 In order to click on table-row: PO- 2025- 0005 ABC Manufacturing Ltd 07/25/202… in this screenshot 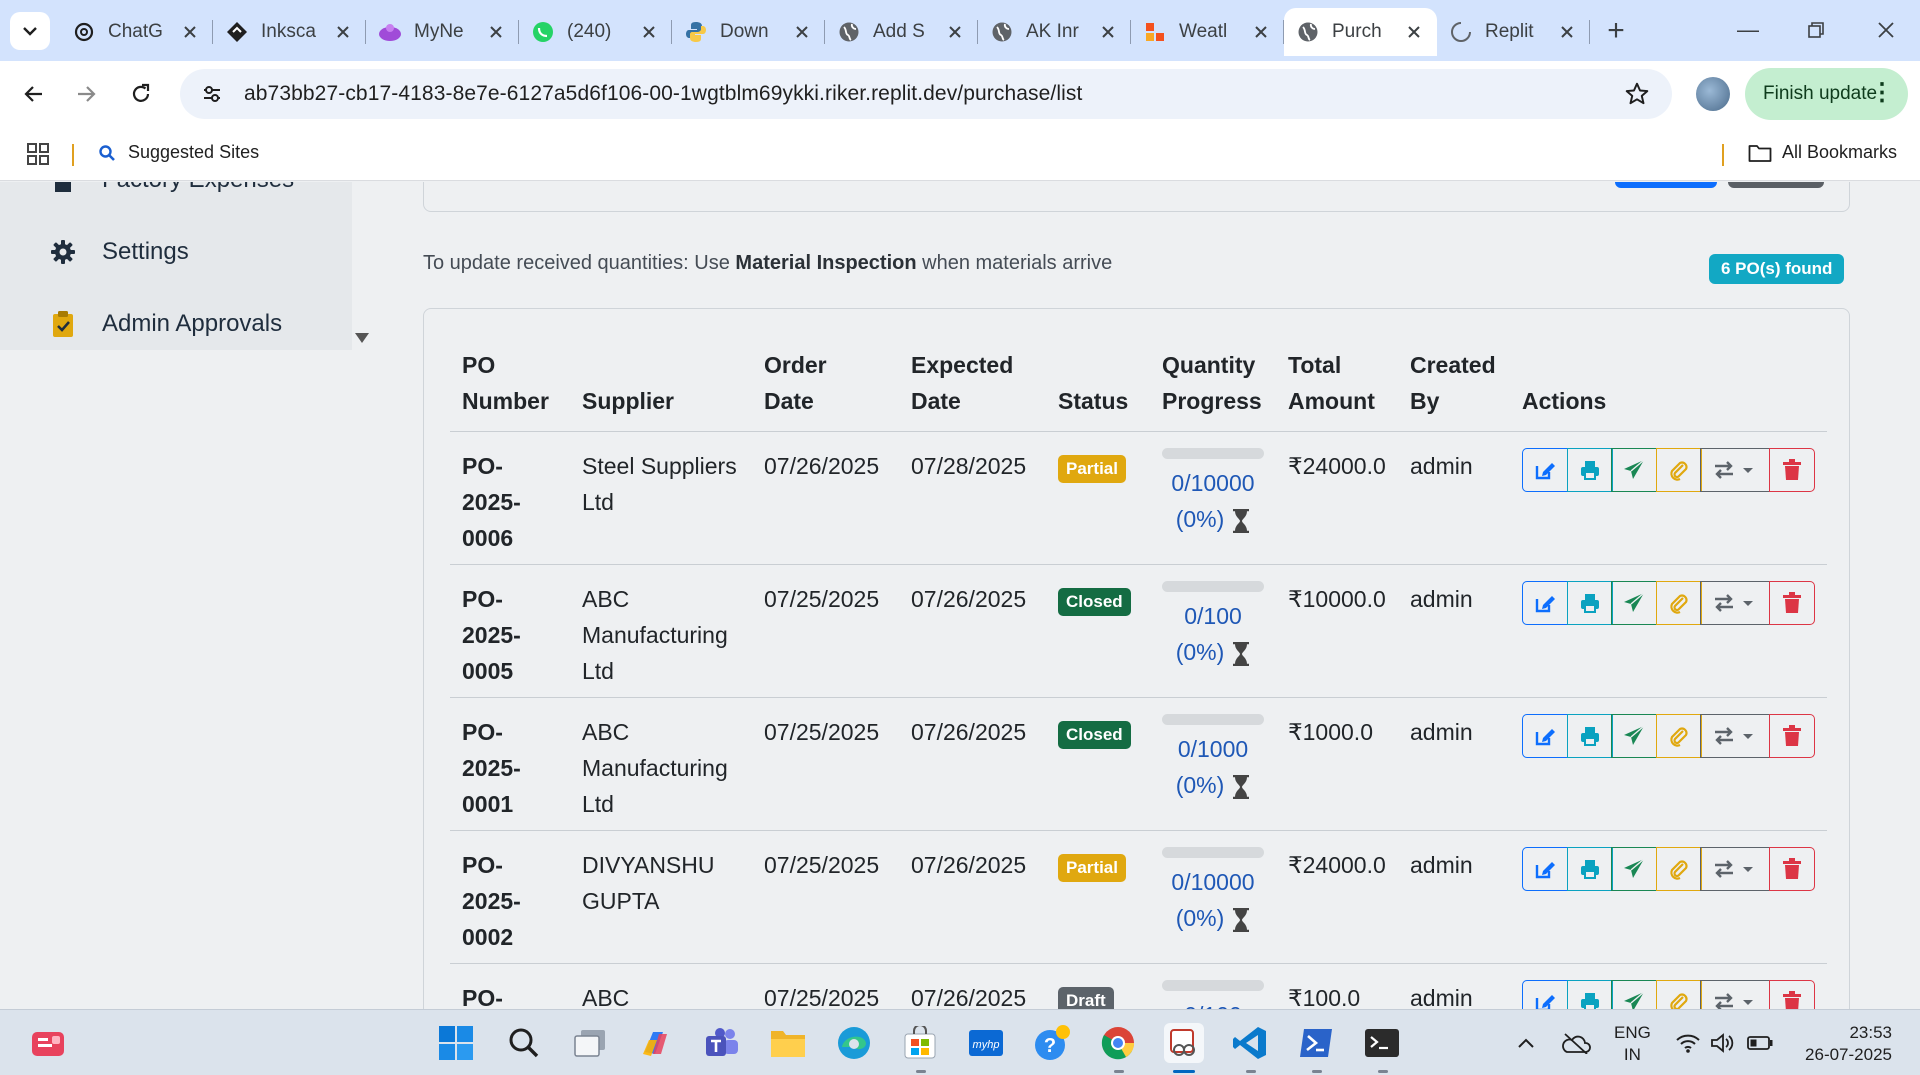, I will do `click(1138, 631)`.